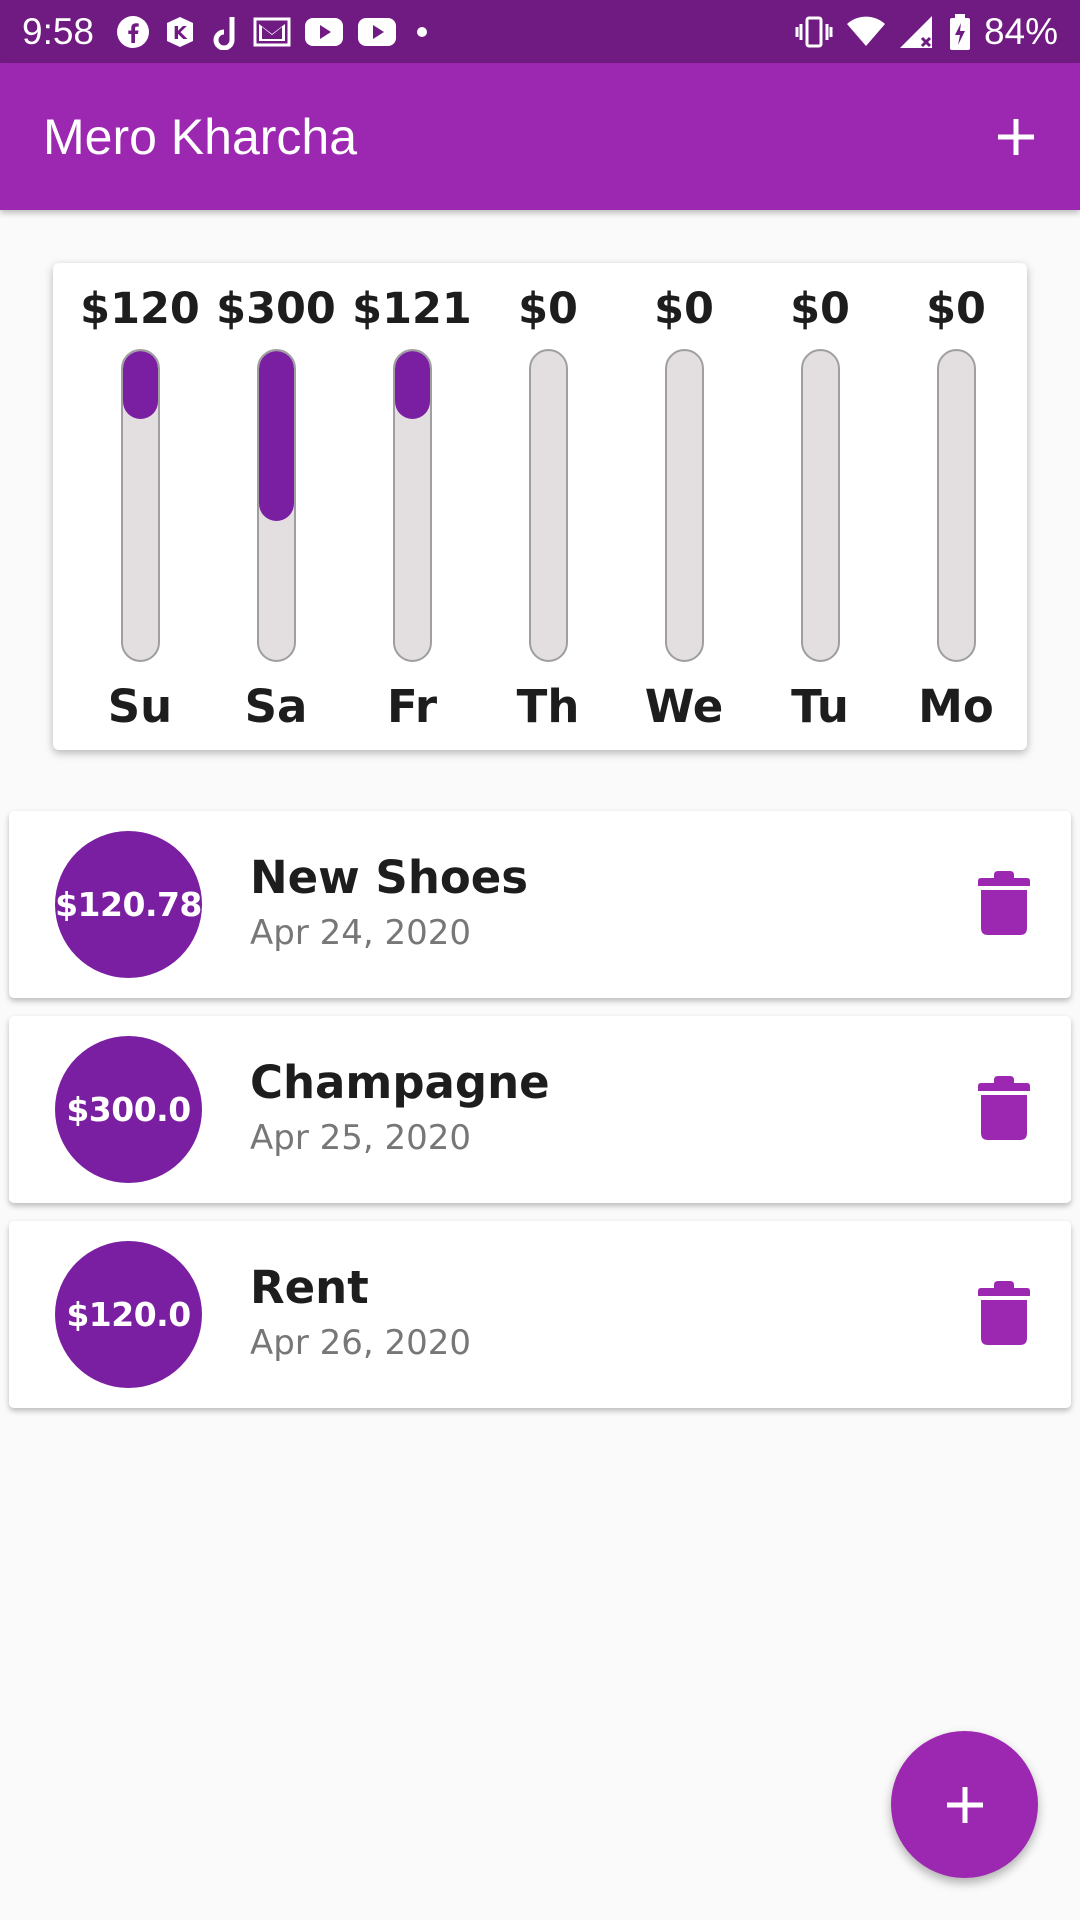 This screenshot has height=1920, width=1080. Describe the element at coordinates (1020, 31) in the screenshot. I see `battery-percent: 84%` at that location.